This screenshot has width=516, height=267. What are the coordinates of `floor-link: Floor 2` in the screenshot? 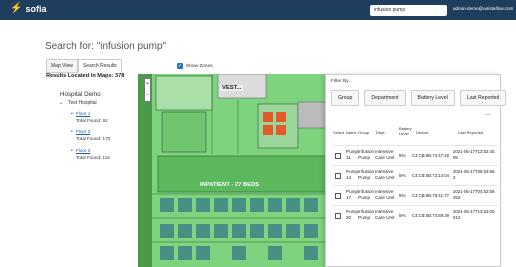 It's located at (83, 131).